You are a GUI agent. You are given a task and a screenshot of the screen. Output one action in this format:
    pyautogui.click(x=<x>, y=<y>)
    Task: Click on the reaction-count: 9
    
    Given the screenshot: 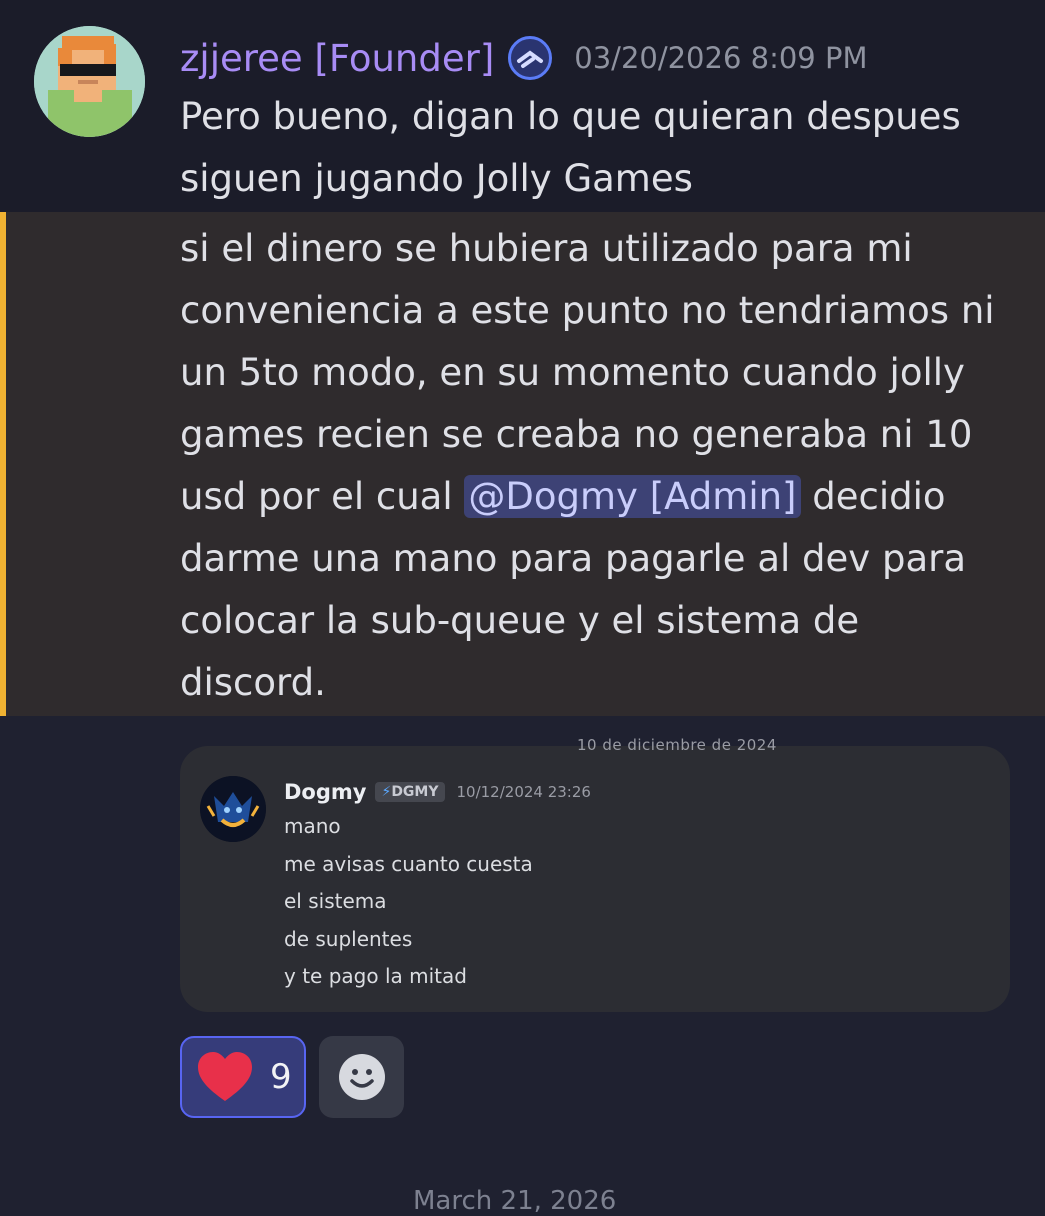 What is the action you would take?
    pyautogui.click(x=281, y=1077)
    